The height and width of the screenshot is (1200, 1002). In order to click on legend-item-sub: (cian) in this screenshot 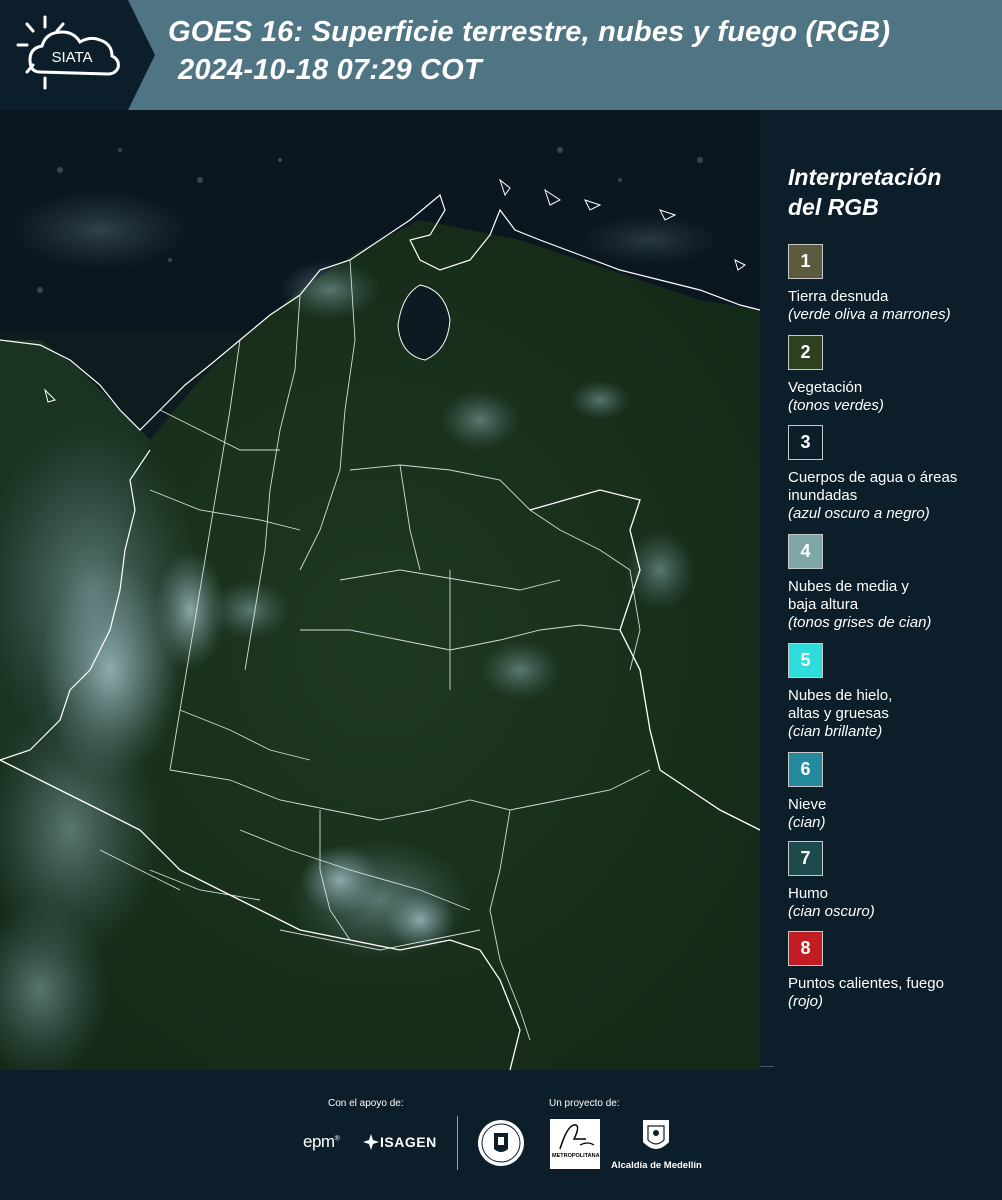, I will do `click(807, 822)`.